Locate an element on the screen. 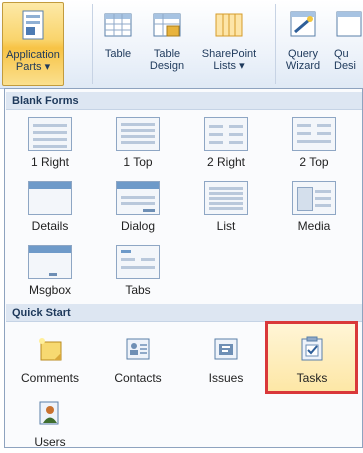 This screenshot has width=363, height=453. blank-form-media: Media is located at coordinates (314, 207).